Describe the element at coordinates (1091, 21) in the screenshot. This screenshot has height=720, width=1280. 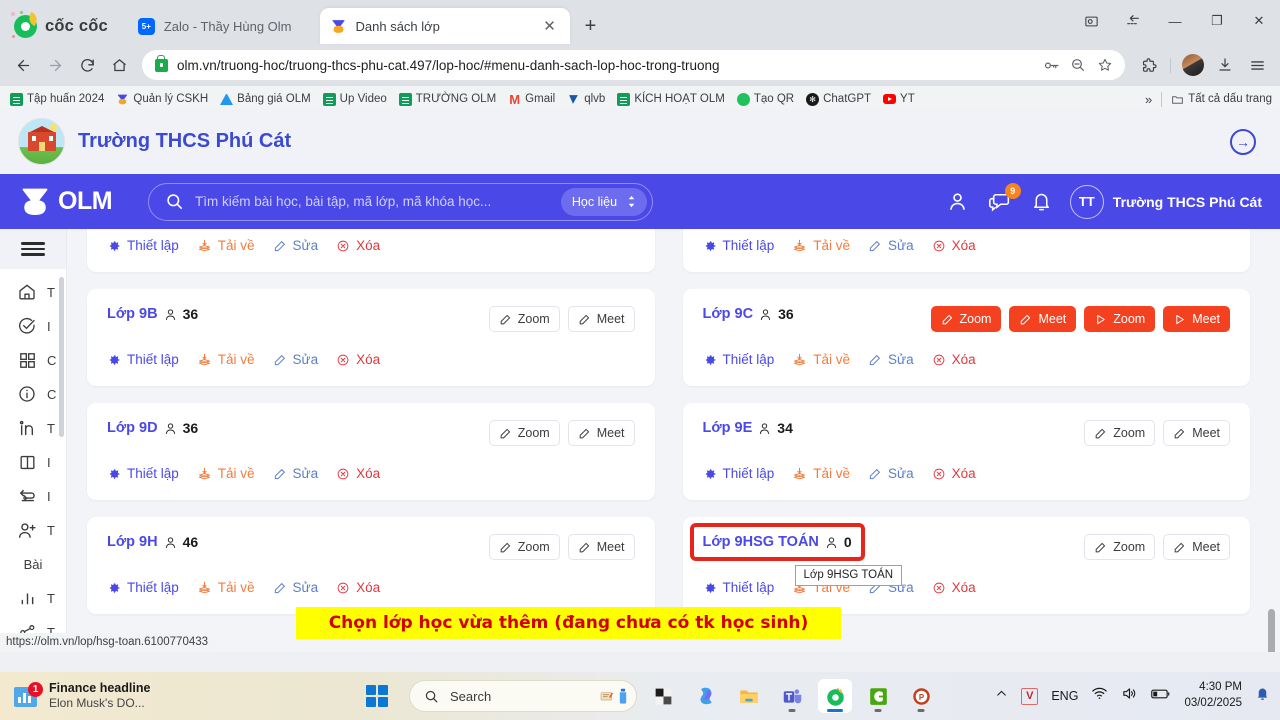
I see `screenshot-icon` at that location.